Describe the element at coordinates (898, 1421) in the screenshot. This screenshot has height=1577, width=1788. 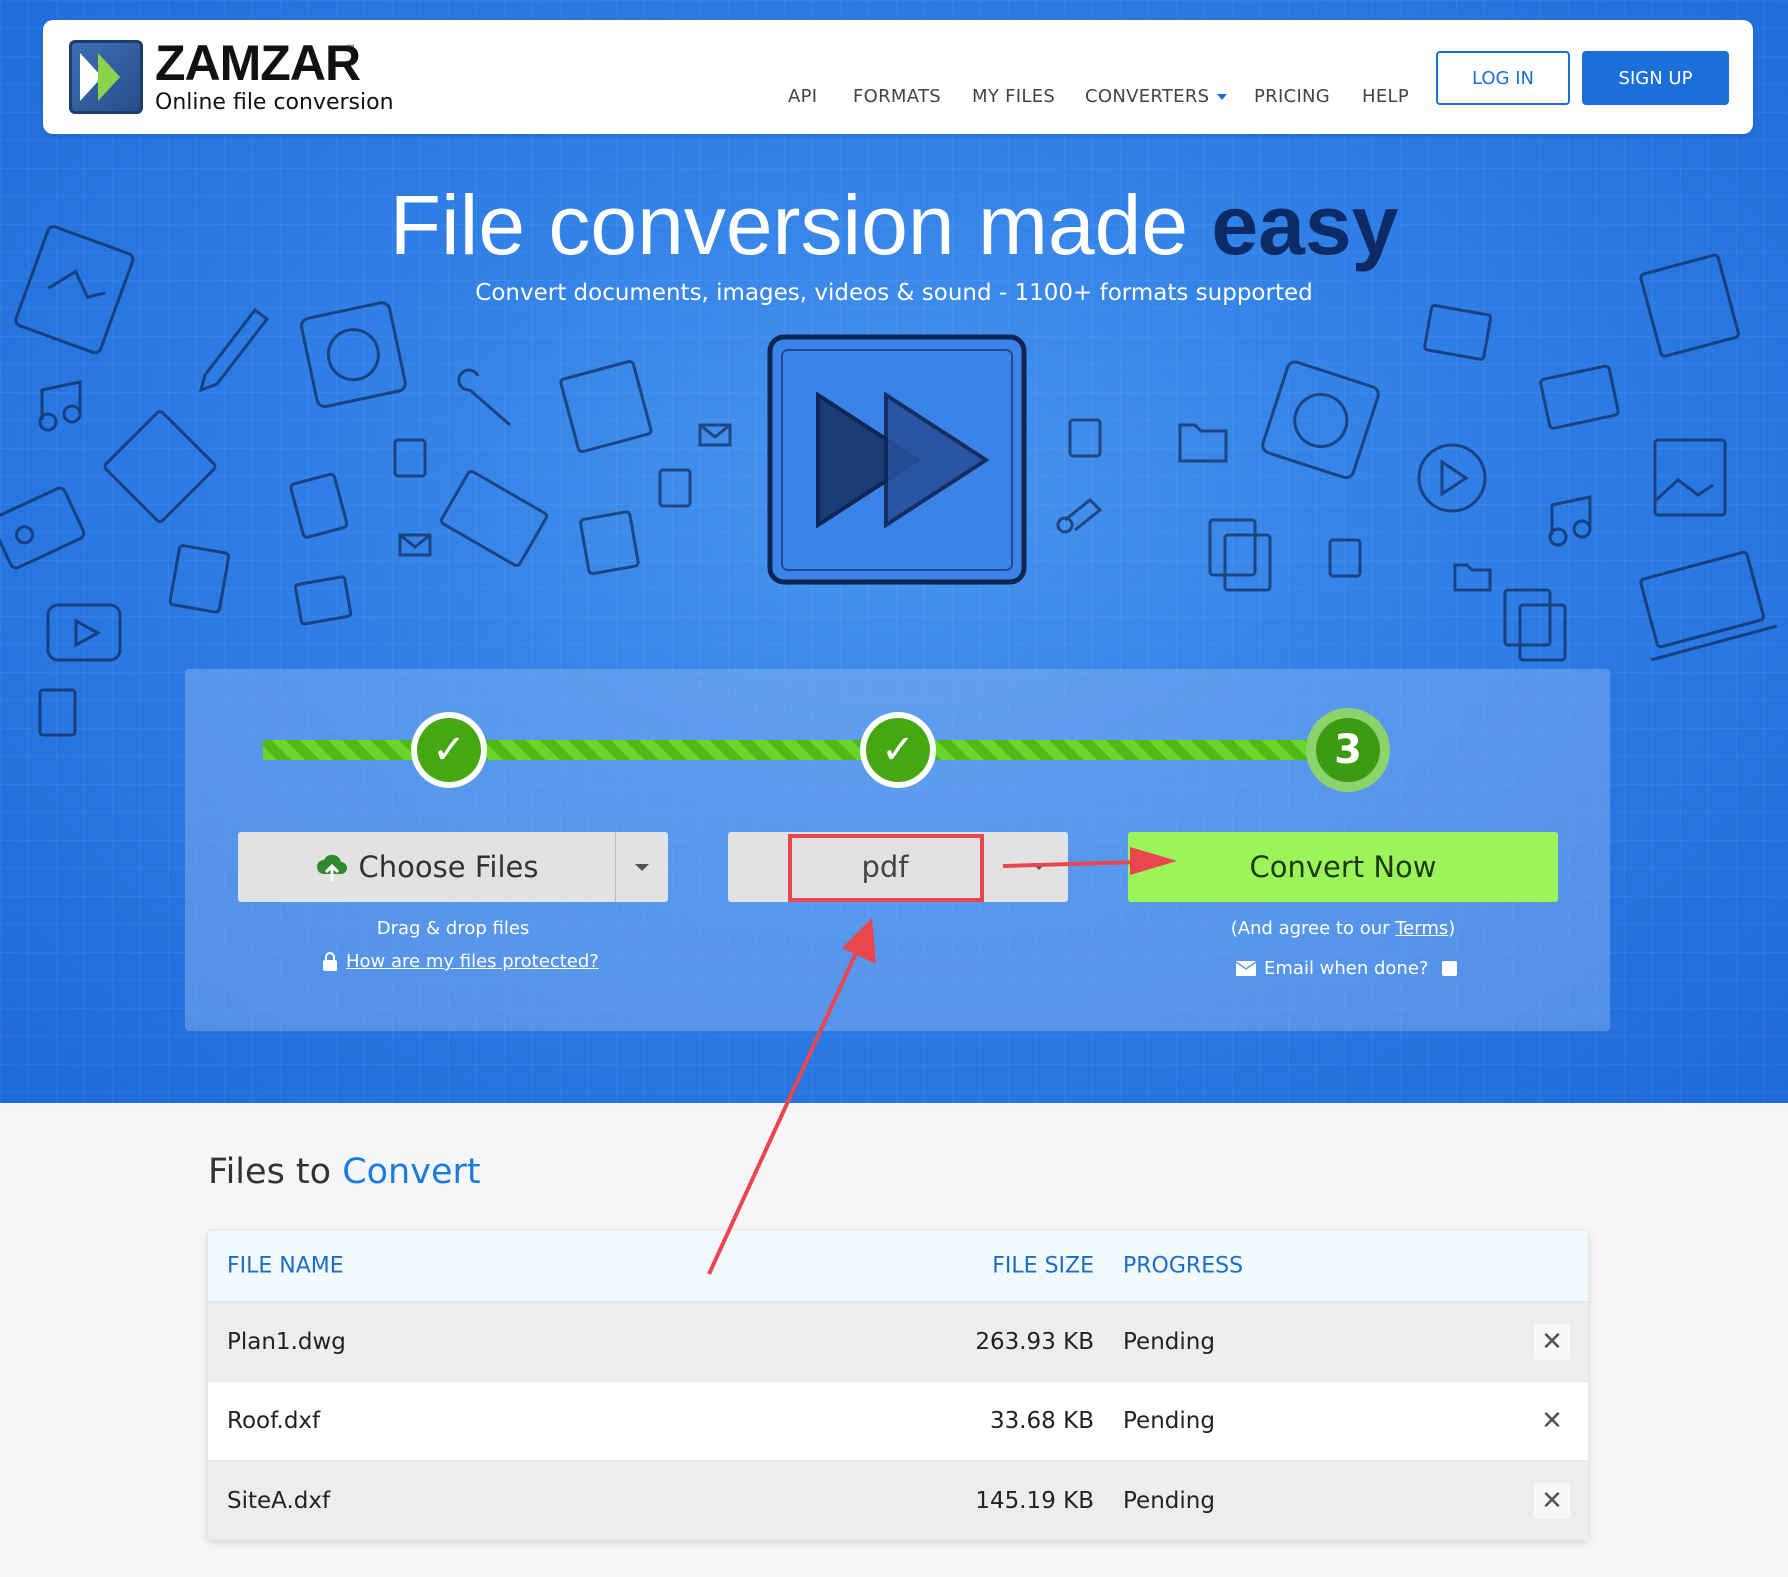
I see `table-row: Roof.dxf 33.68 KB Pending ✕` at that location.